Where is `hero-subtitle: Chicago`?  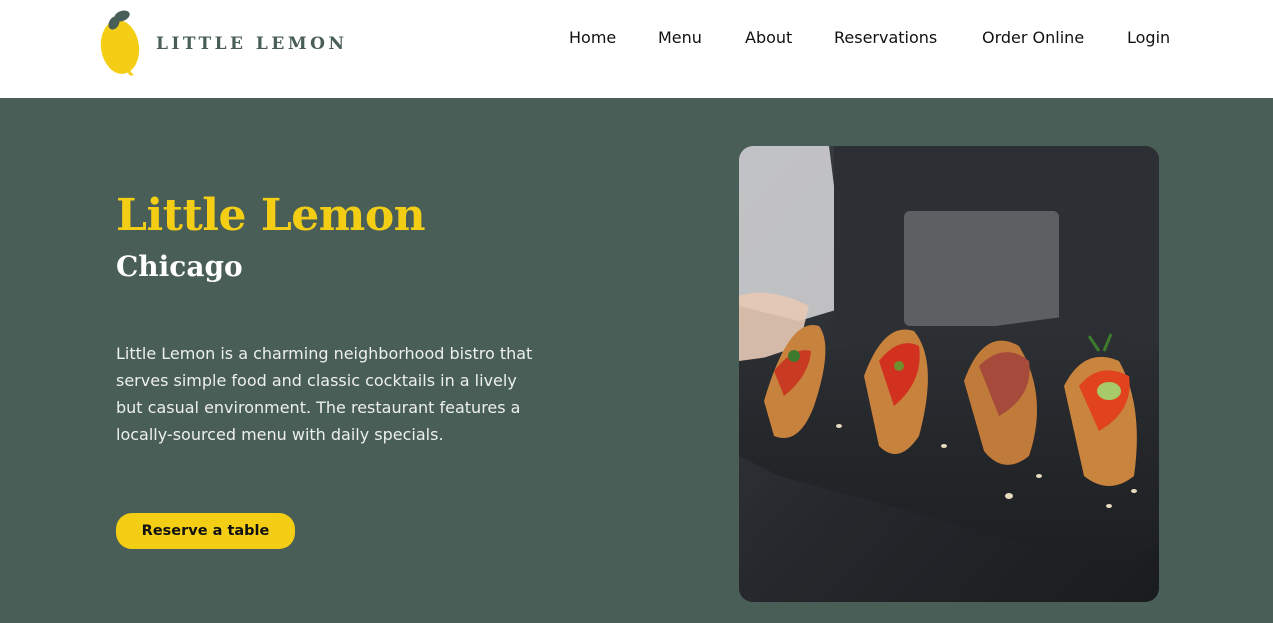
hero-subtitle: Chicago is located at coordinates (179, 266).